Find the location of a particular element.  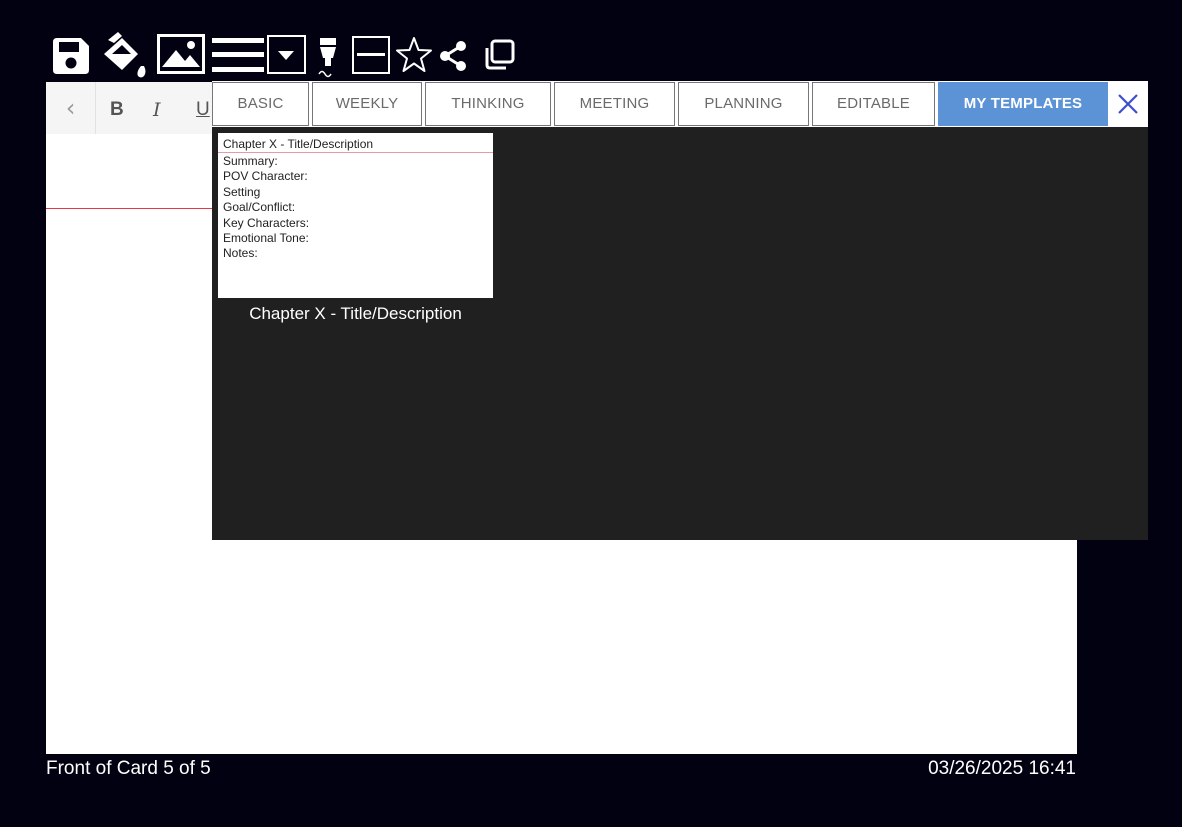

template-caption: Chapter X - Title/Description is located at coordinates (355, 314).